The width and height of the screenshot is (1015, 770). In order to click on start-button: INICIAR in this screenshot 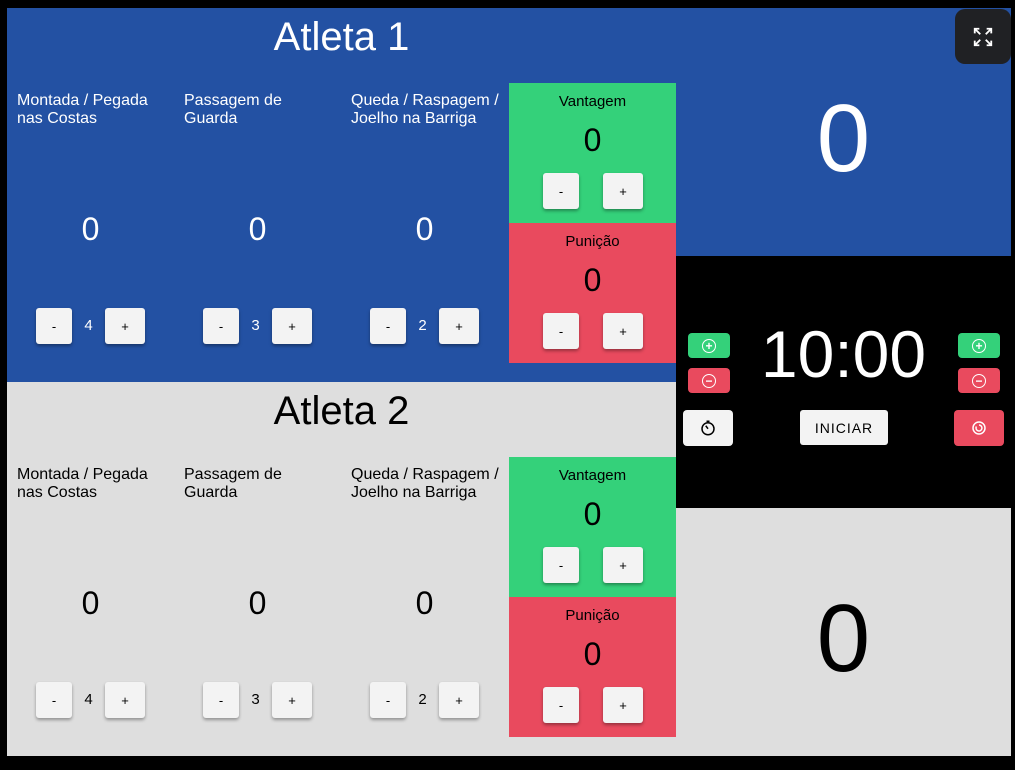, I will do `click(844, 427)`.